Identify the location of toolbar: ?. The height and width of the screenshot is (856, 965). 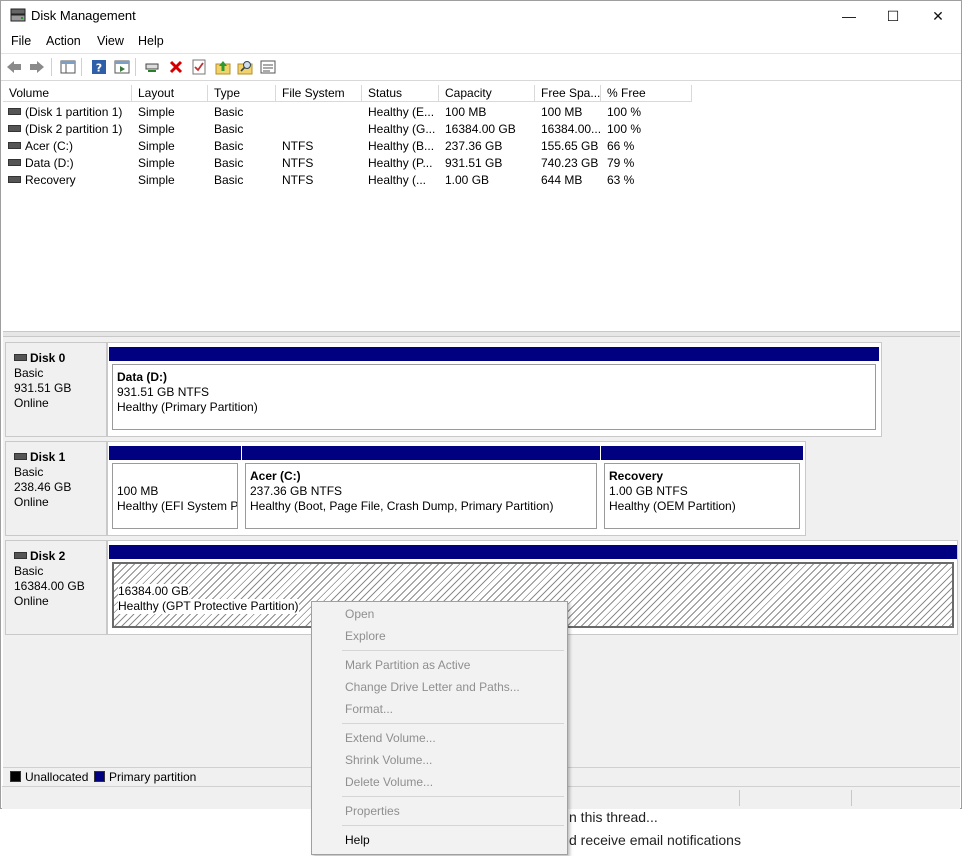
(481, 67).